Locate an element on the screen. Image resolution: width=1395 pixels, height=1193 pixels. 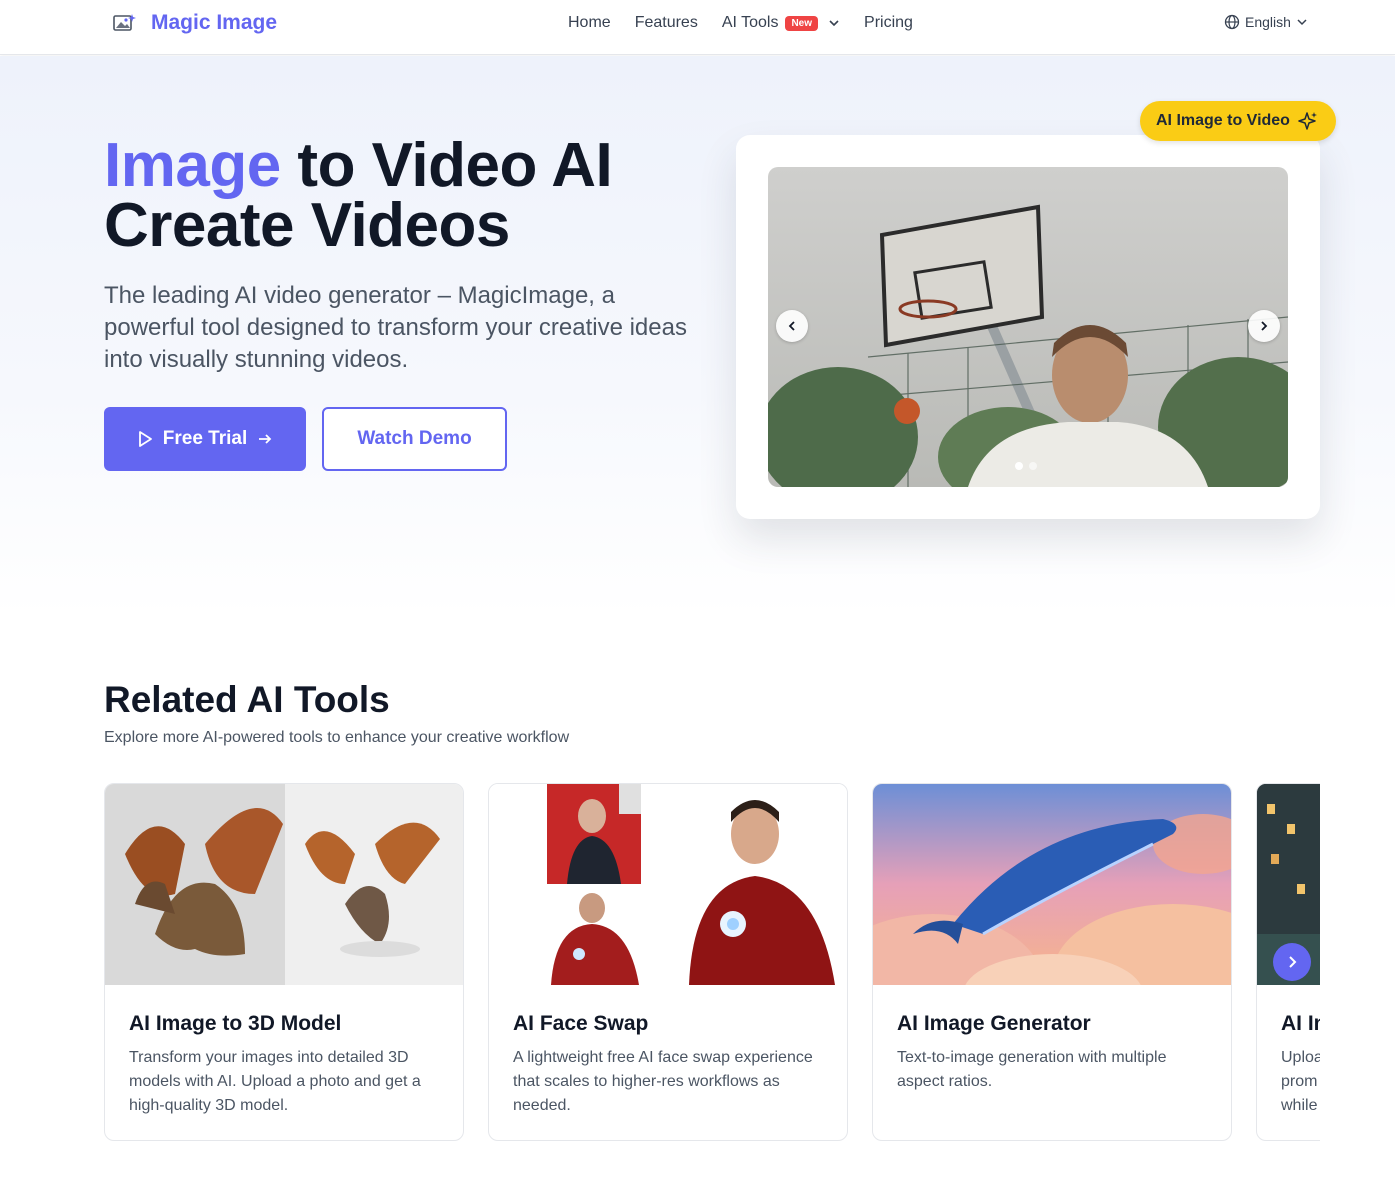
play-icon is located at coordinates (145, 439).